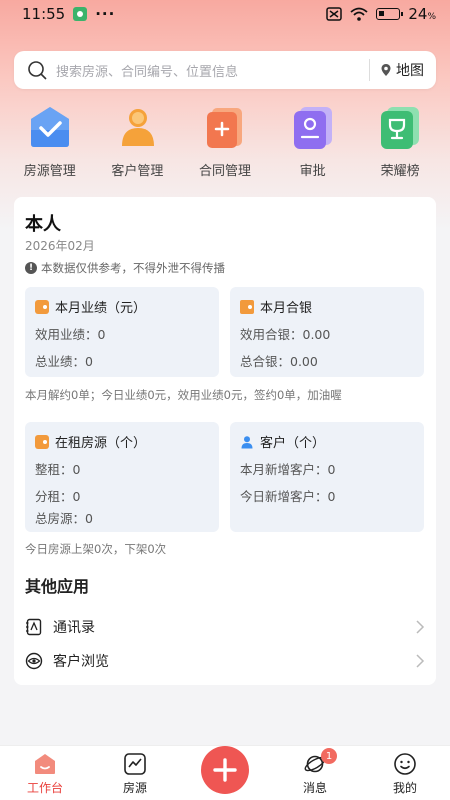 The height and width of the screenshot is (800, 450). I want to click on search-icon, so click(37, 70).